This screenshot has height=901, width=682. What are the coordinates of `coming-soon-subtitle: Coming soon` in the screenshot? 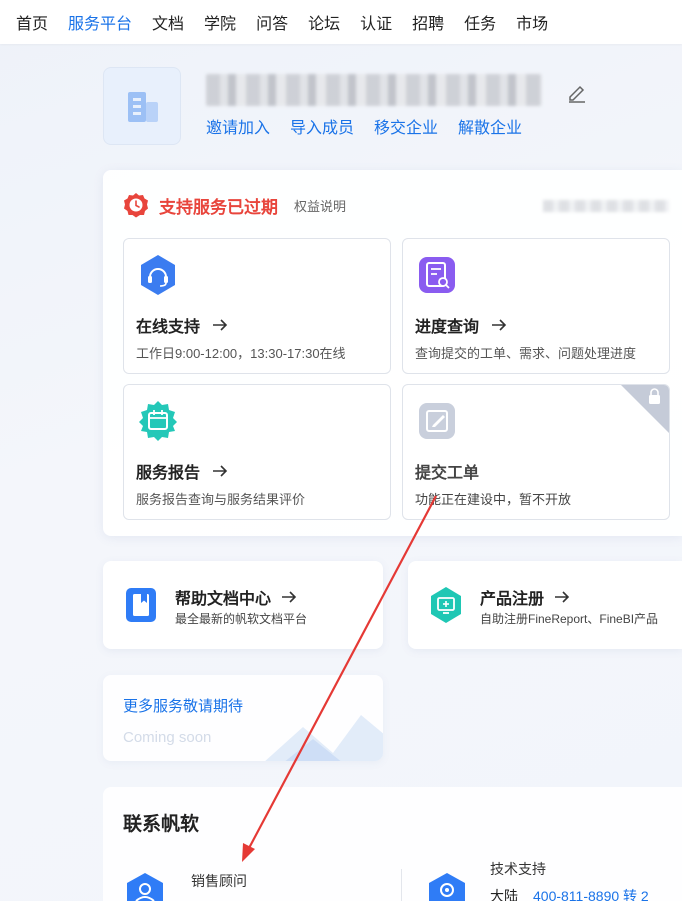 It's located at (167, 737).